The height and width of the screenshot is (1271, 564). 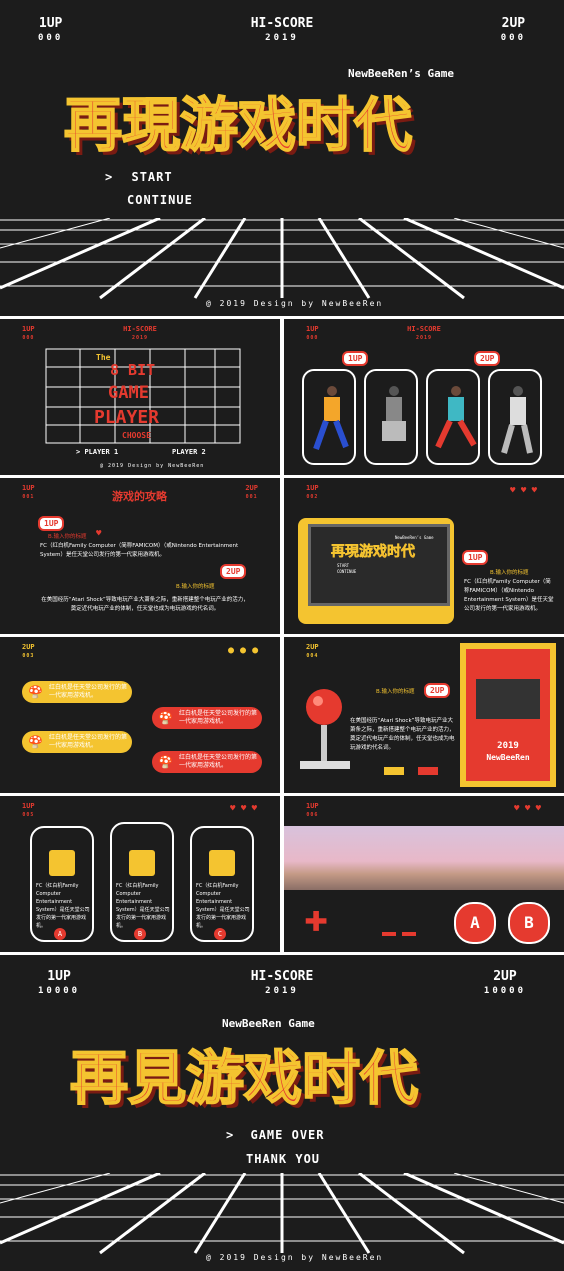 I want to click on arcade-cabinet: 2019 NewBeeRen, so click(x=508, y=715).